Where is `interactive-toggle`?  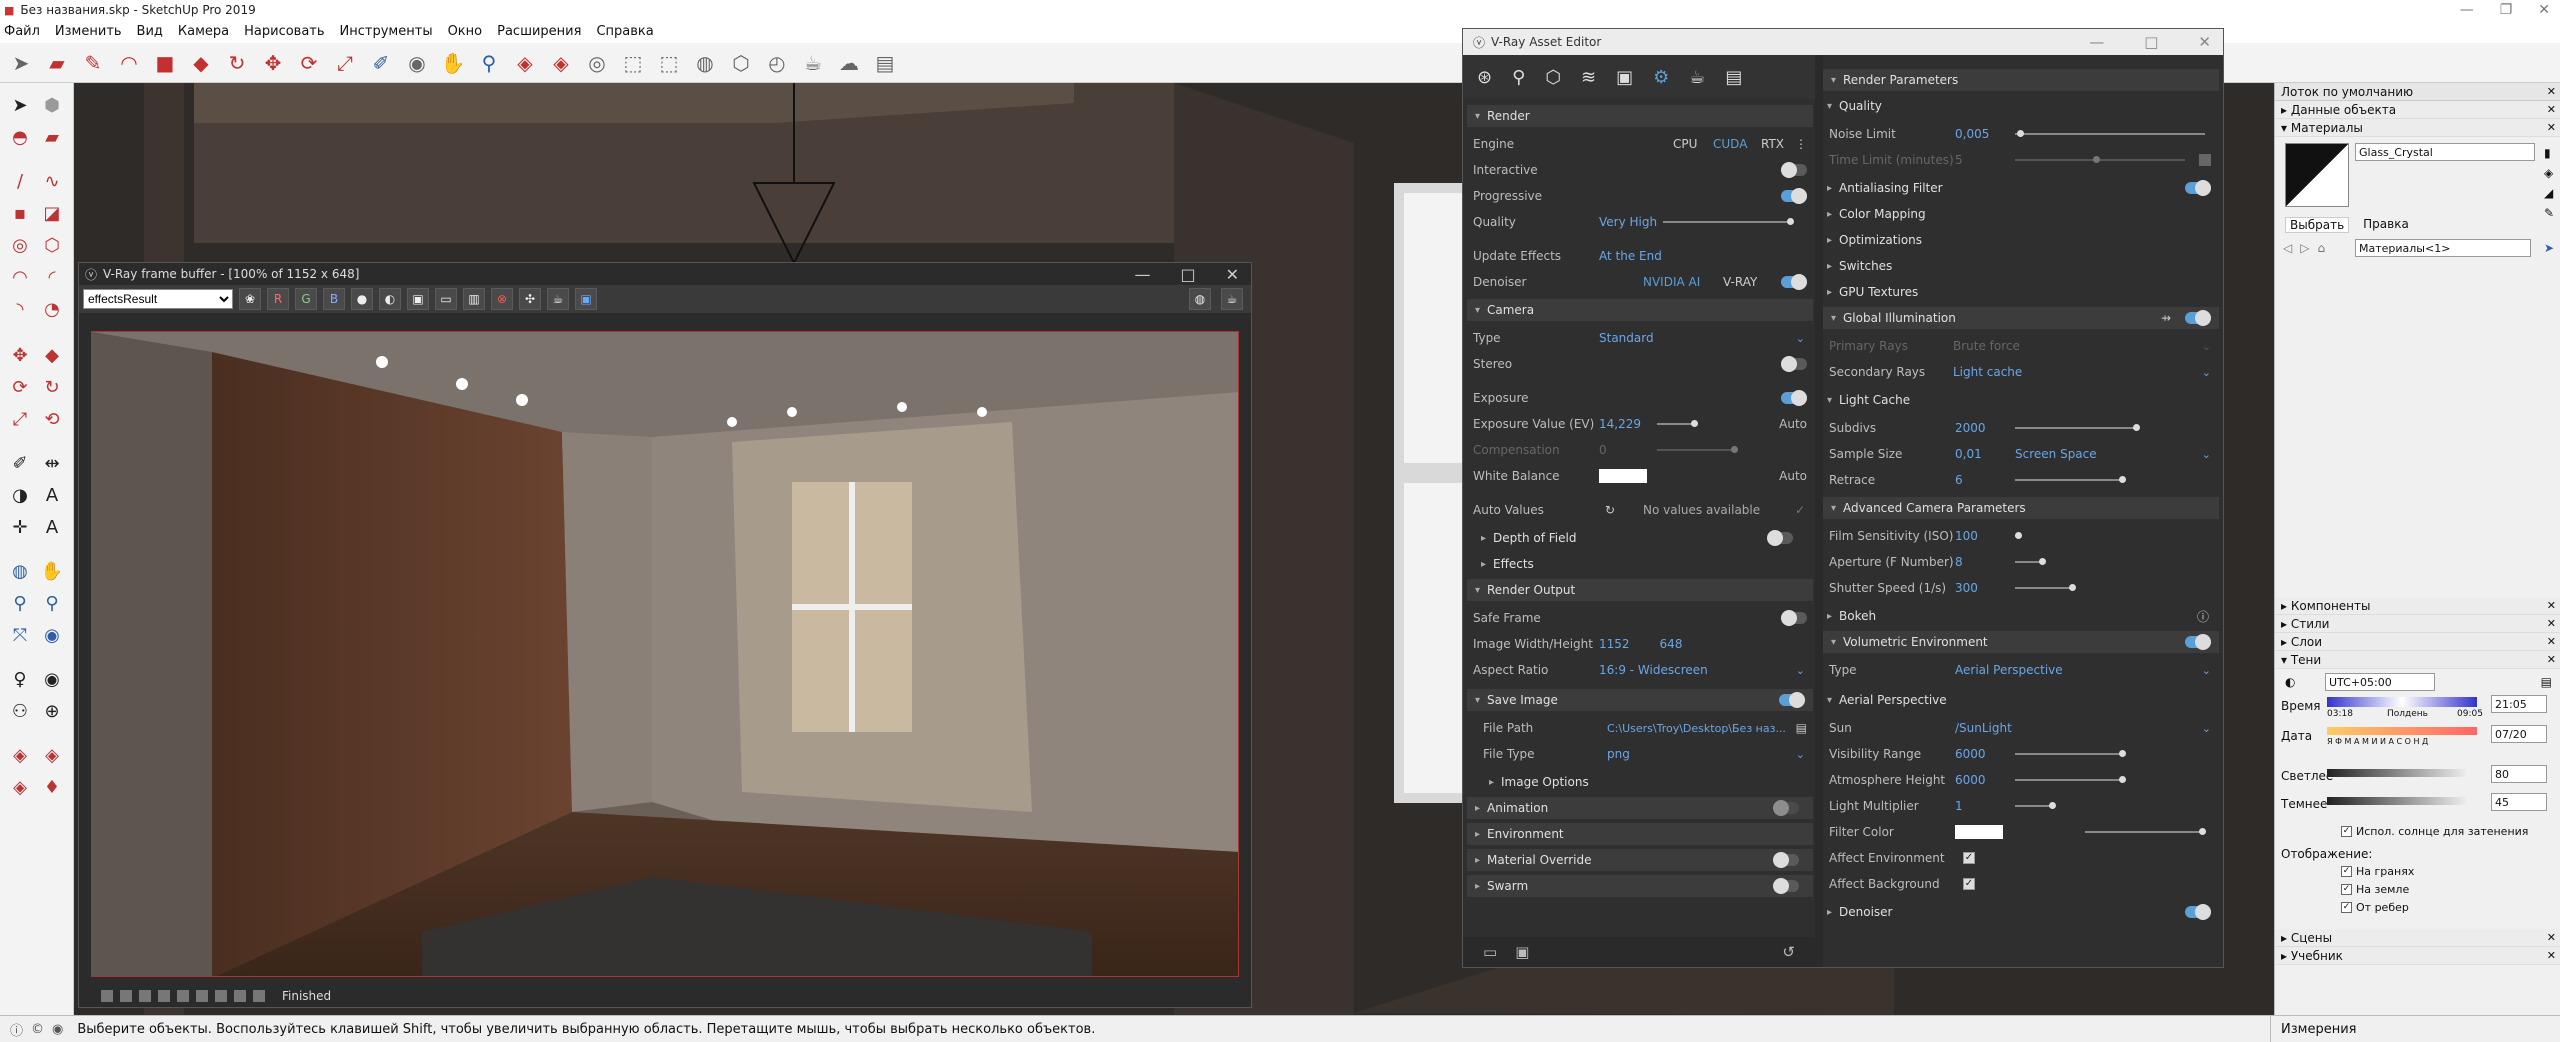 interactive-toggle is located at coordinates (1794, 170).